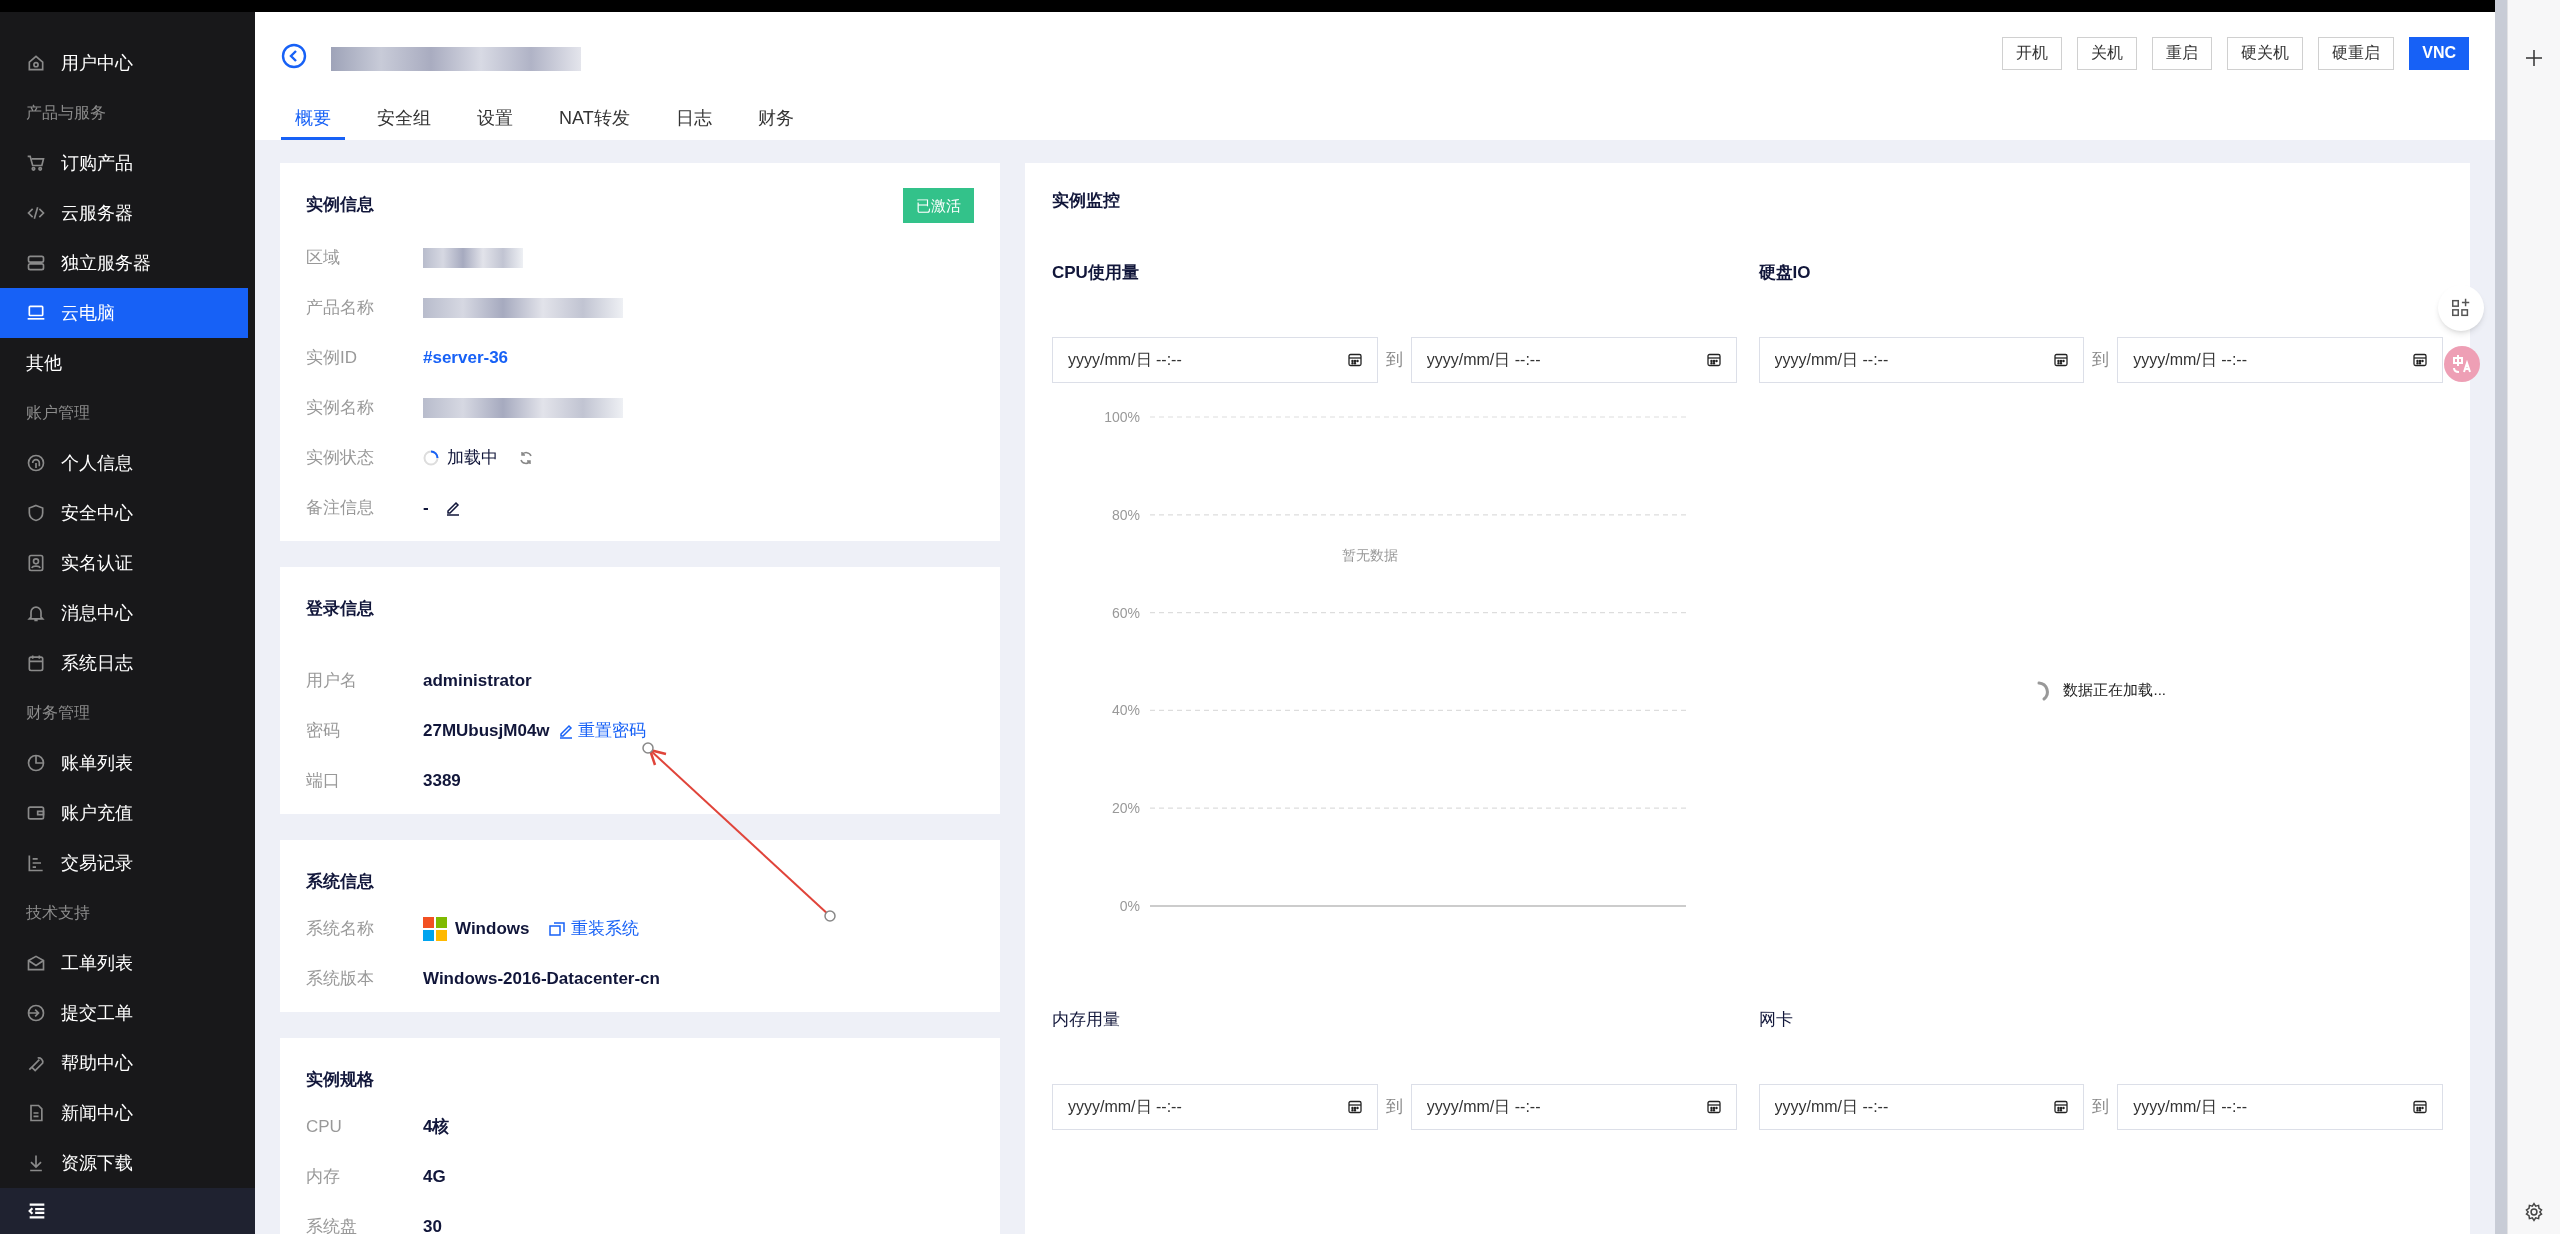 Image resolution: width=2560 pixels, height=1234 pixels. I want to click on axis-label: 80%, so click(1125, 514).